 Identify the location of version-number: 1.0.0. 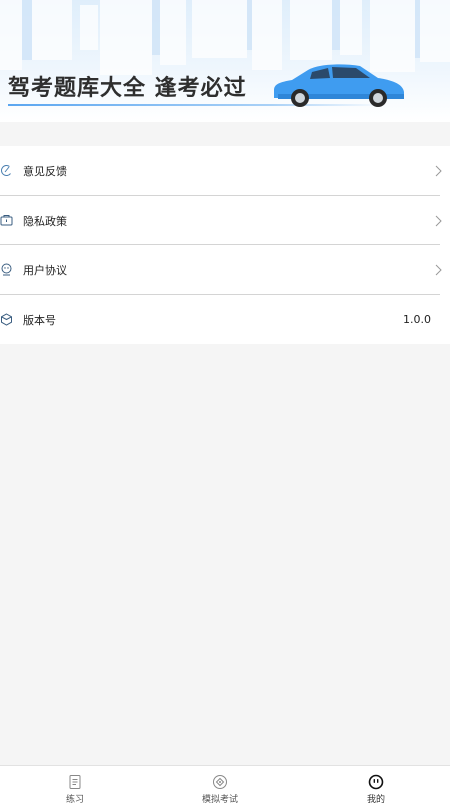
(417, 319).